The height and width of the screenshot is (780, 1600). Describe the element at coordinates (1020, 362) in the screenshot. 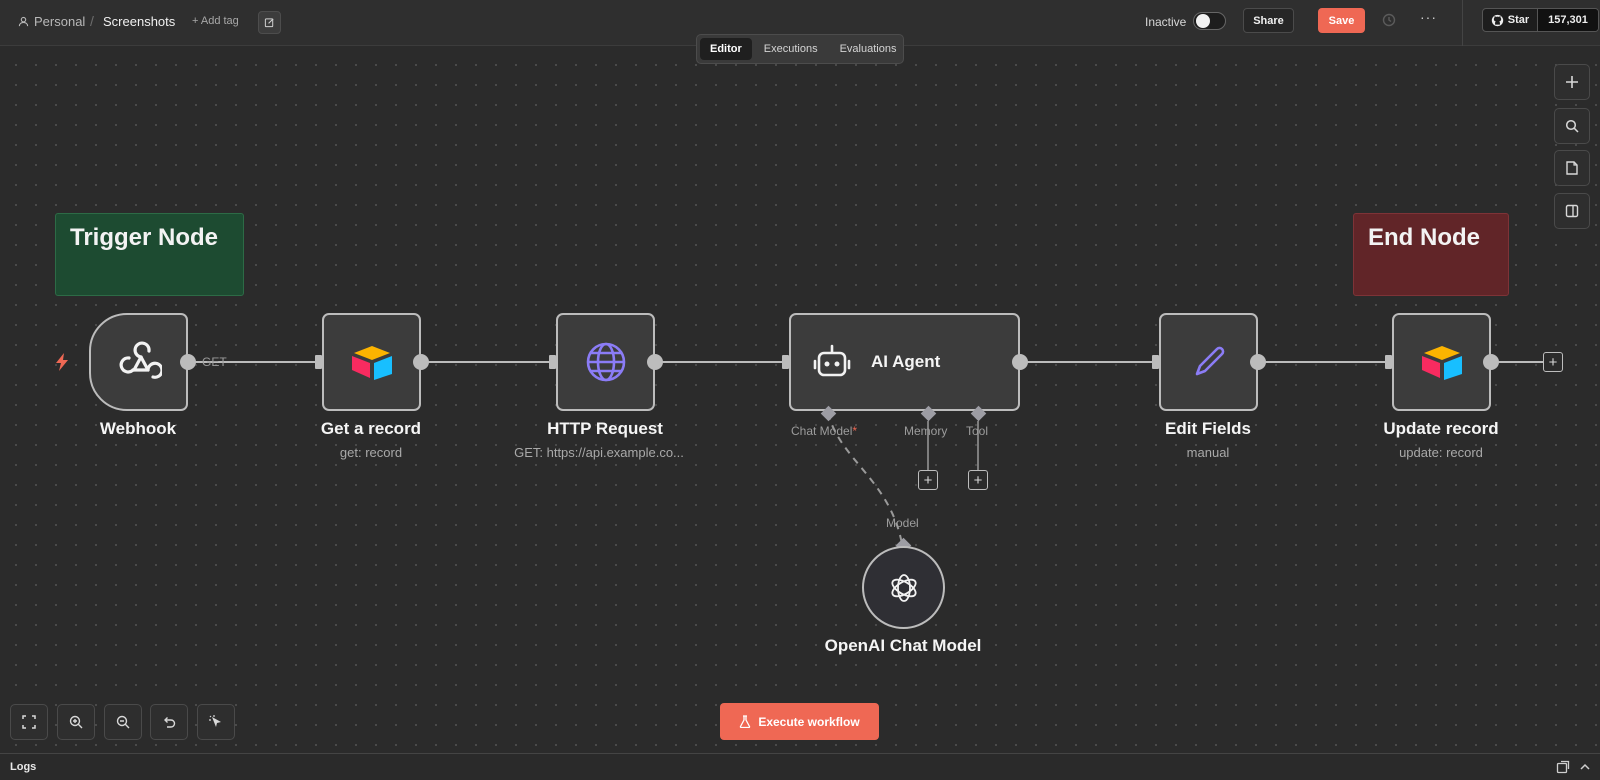

I see `ai-agent-output-handle` at that location.